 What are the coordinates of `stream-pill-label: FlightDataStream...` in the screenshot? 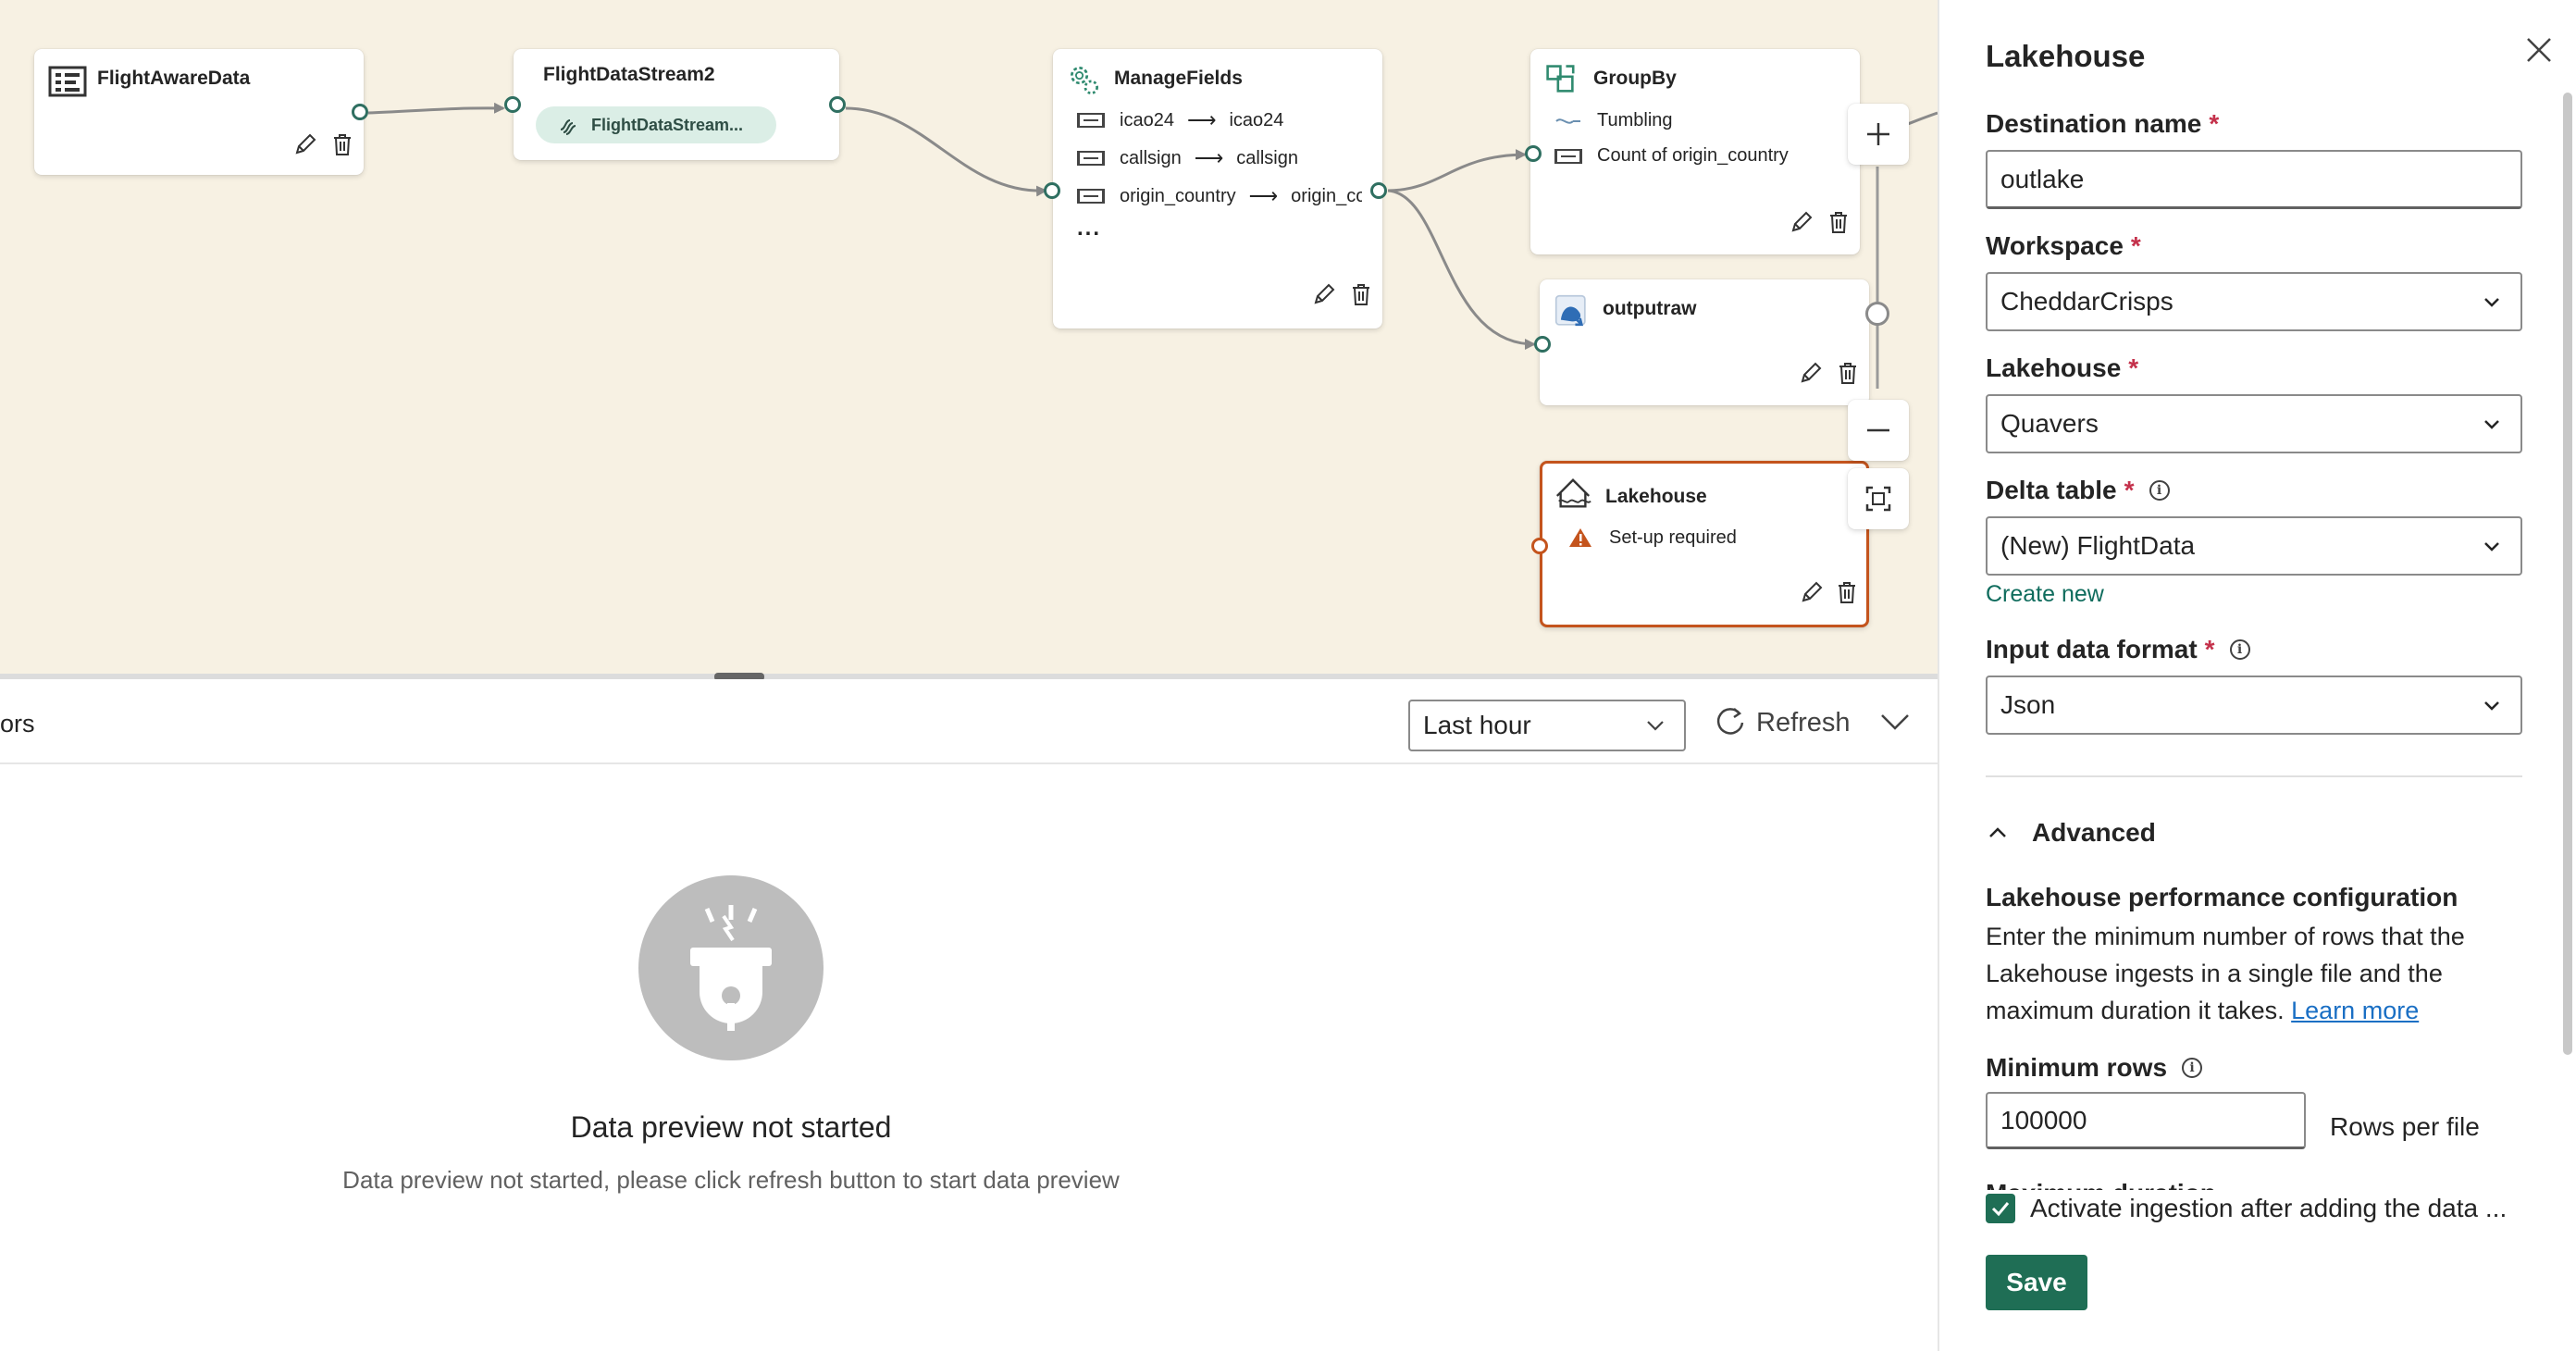 It's located at (667, 124).